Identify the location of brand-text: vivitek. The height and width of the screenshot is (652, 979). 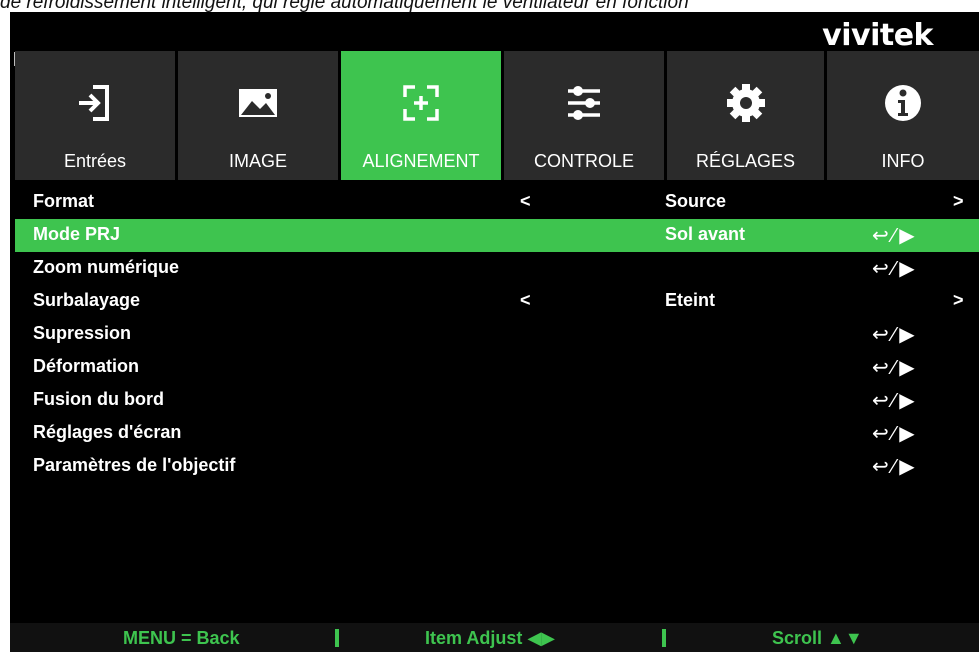
(877, 35).